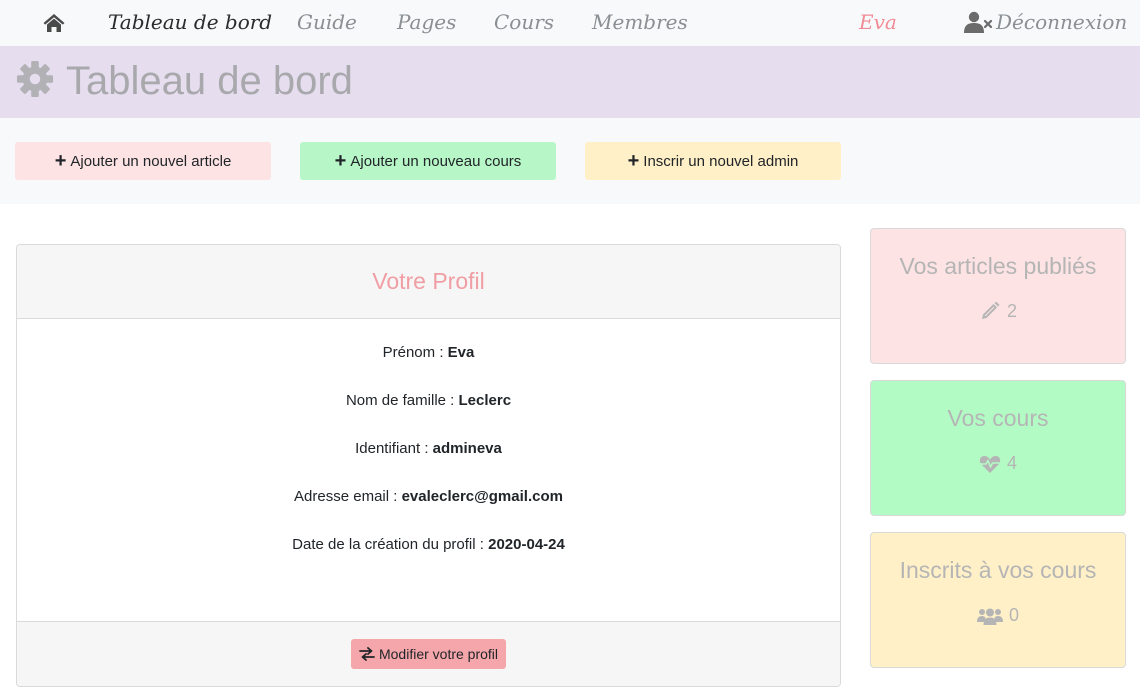  What do you see at coordinates (467, 448) in the screenshot?
I see `field-value: admineva` at bounding box center [467, 448].